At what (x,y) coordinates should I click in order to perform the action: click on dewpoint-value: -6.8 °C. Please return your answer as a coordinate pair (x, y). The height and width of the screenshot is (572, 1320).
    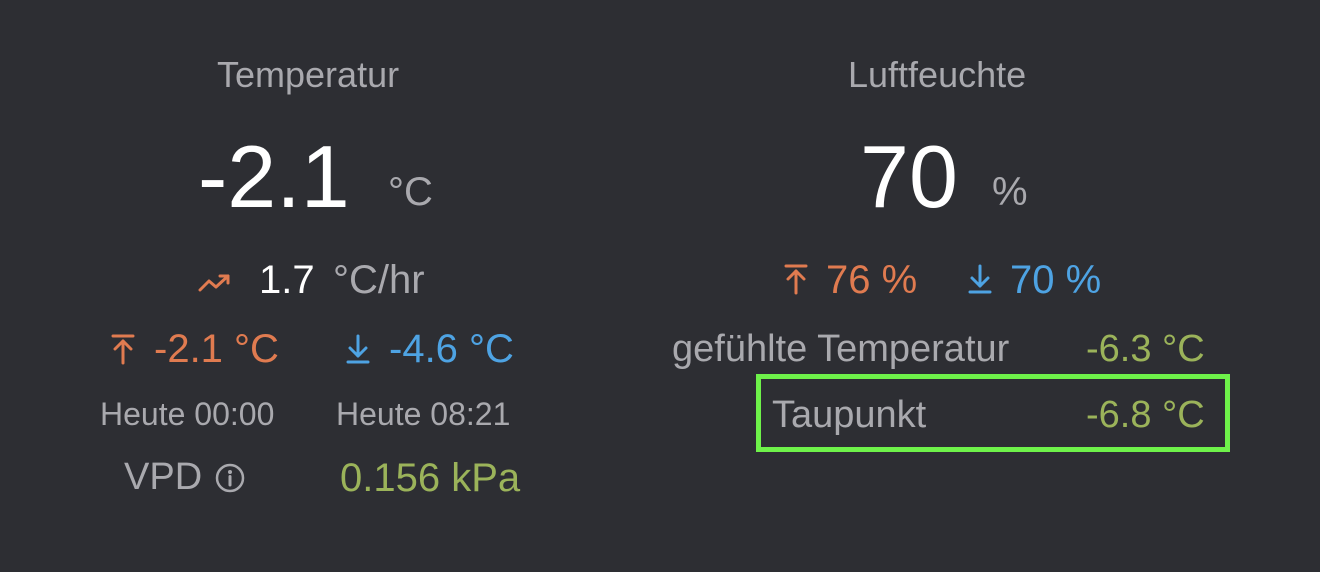
    Looking at the image, I should click on (1145, 415).